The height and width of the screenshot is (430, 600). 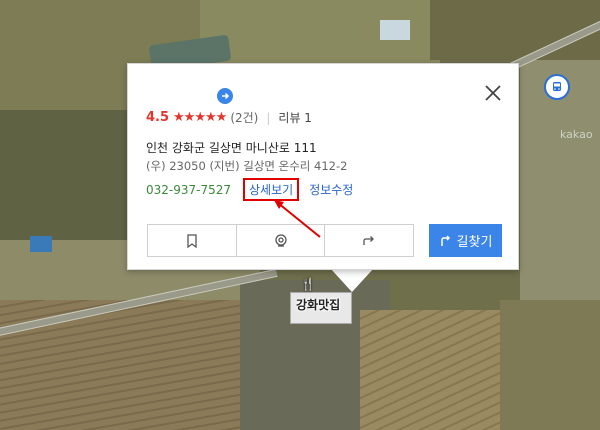 I want to click on postal-lot-address: (우) 23050 (지번) 길상면 온수리 412-2, so click(x=247, y=166).